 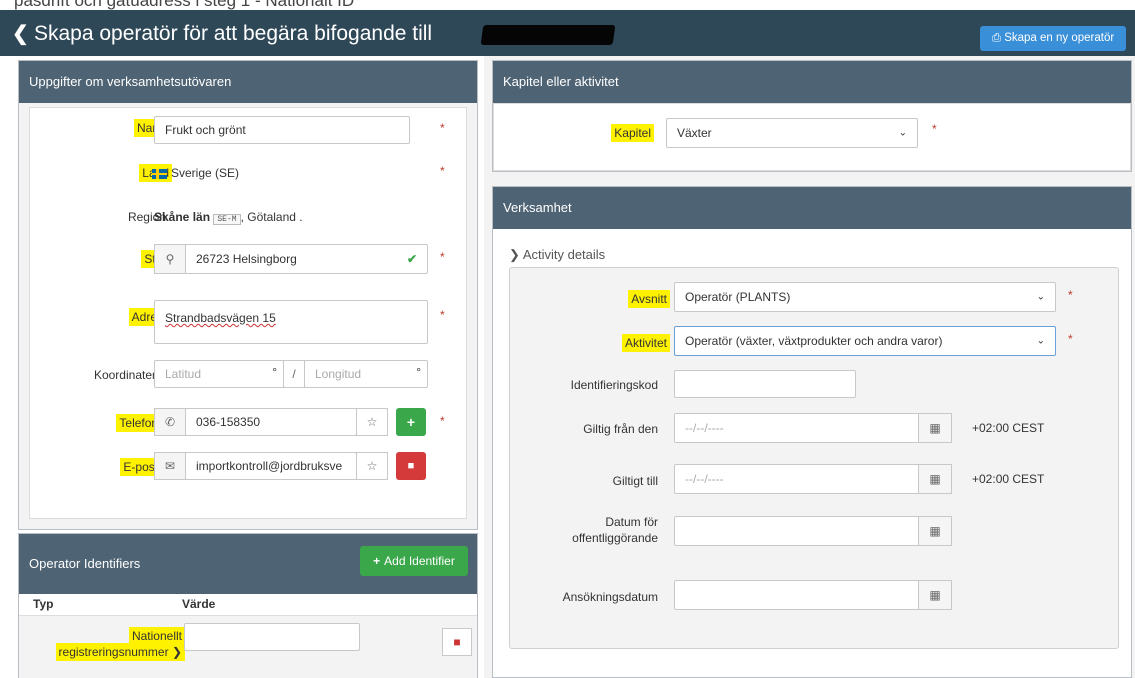 I want to click on country-value: Sverige (SE), so click(x=195, y=173).